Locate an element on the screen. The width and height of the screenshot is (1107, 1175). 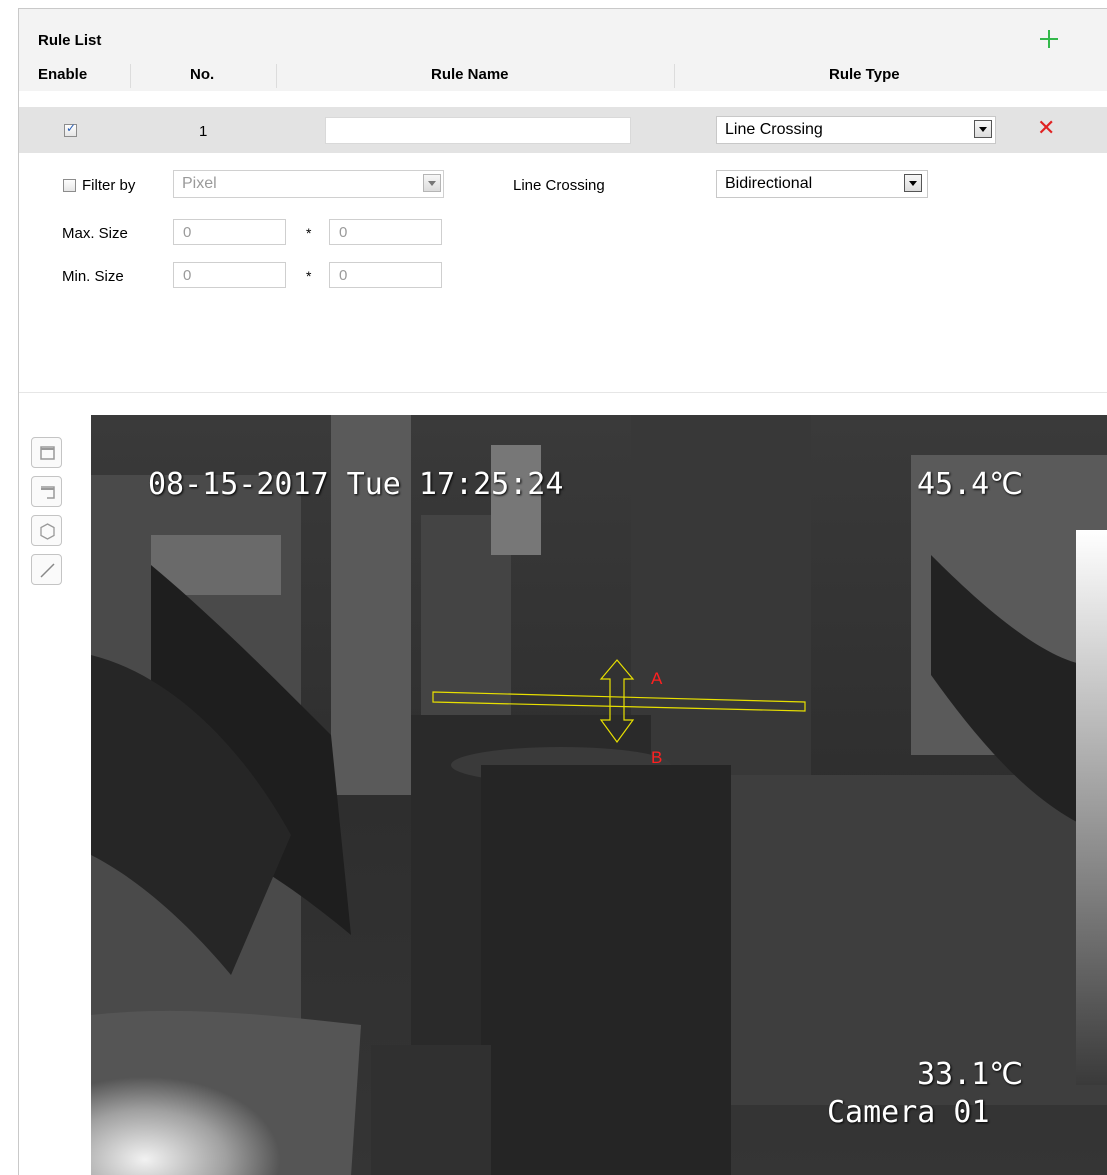
direction-value: Bidirectional is located at coordinates (769, 183).